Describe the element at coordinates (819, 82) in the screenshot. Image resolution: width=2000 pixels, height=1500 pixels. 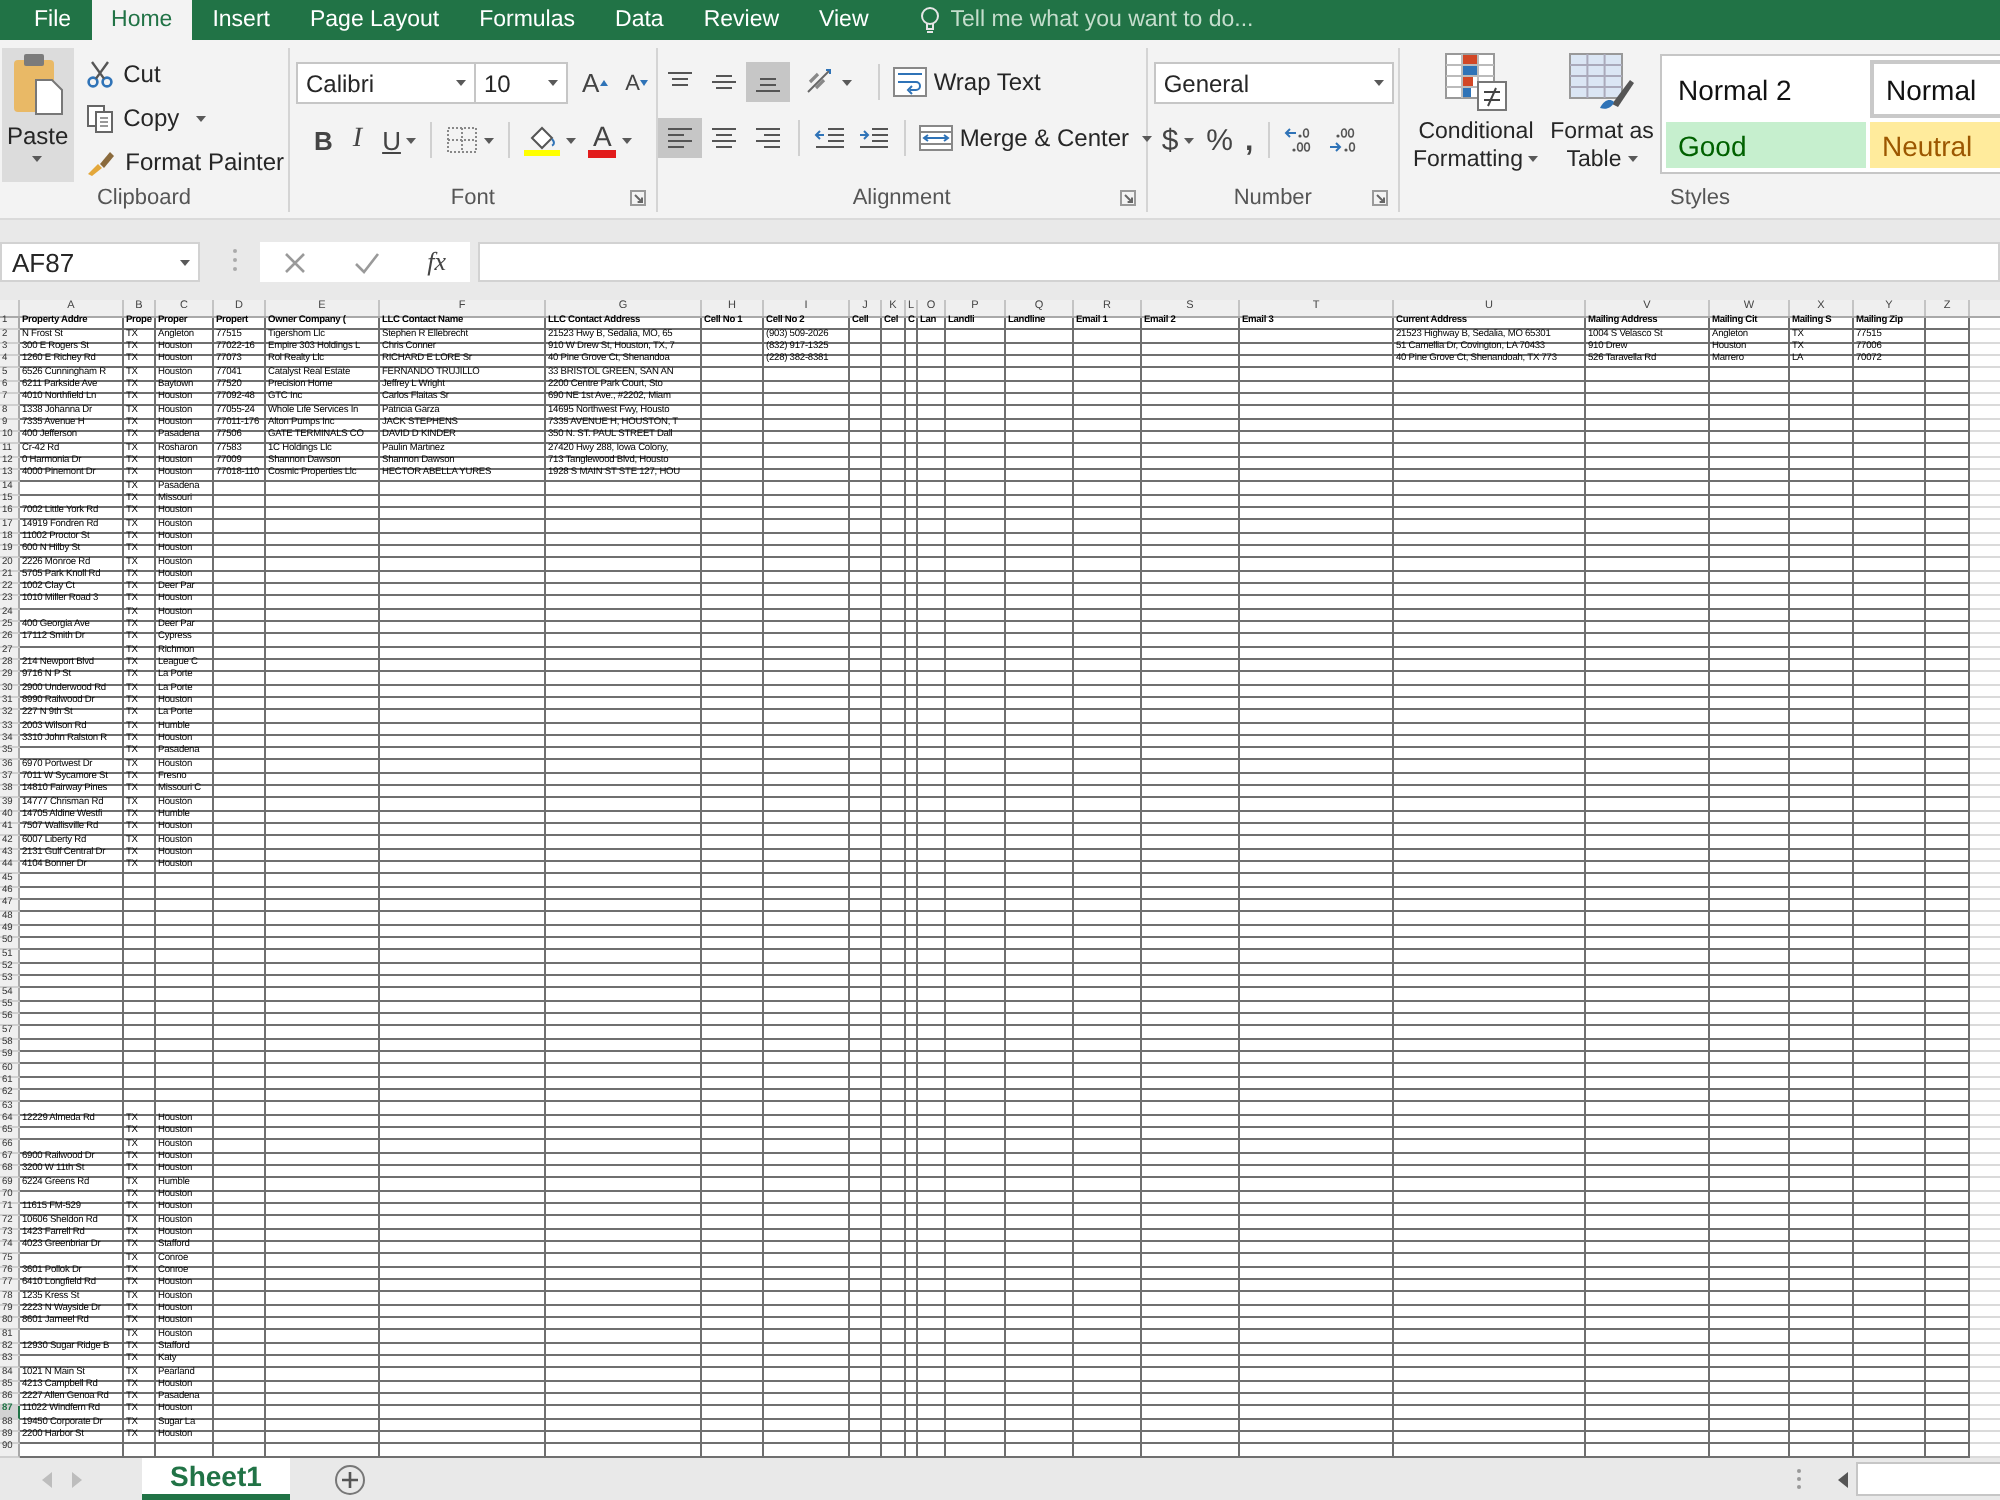
I see `slanted-text-icon` at that location.